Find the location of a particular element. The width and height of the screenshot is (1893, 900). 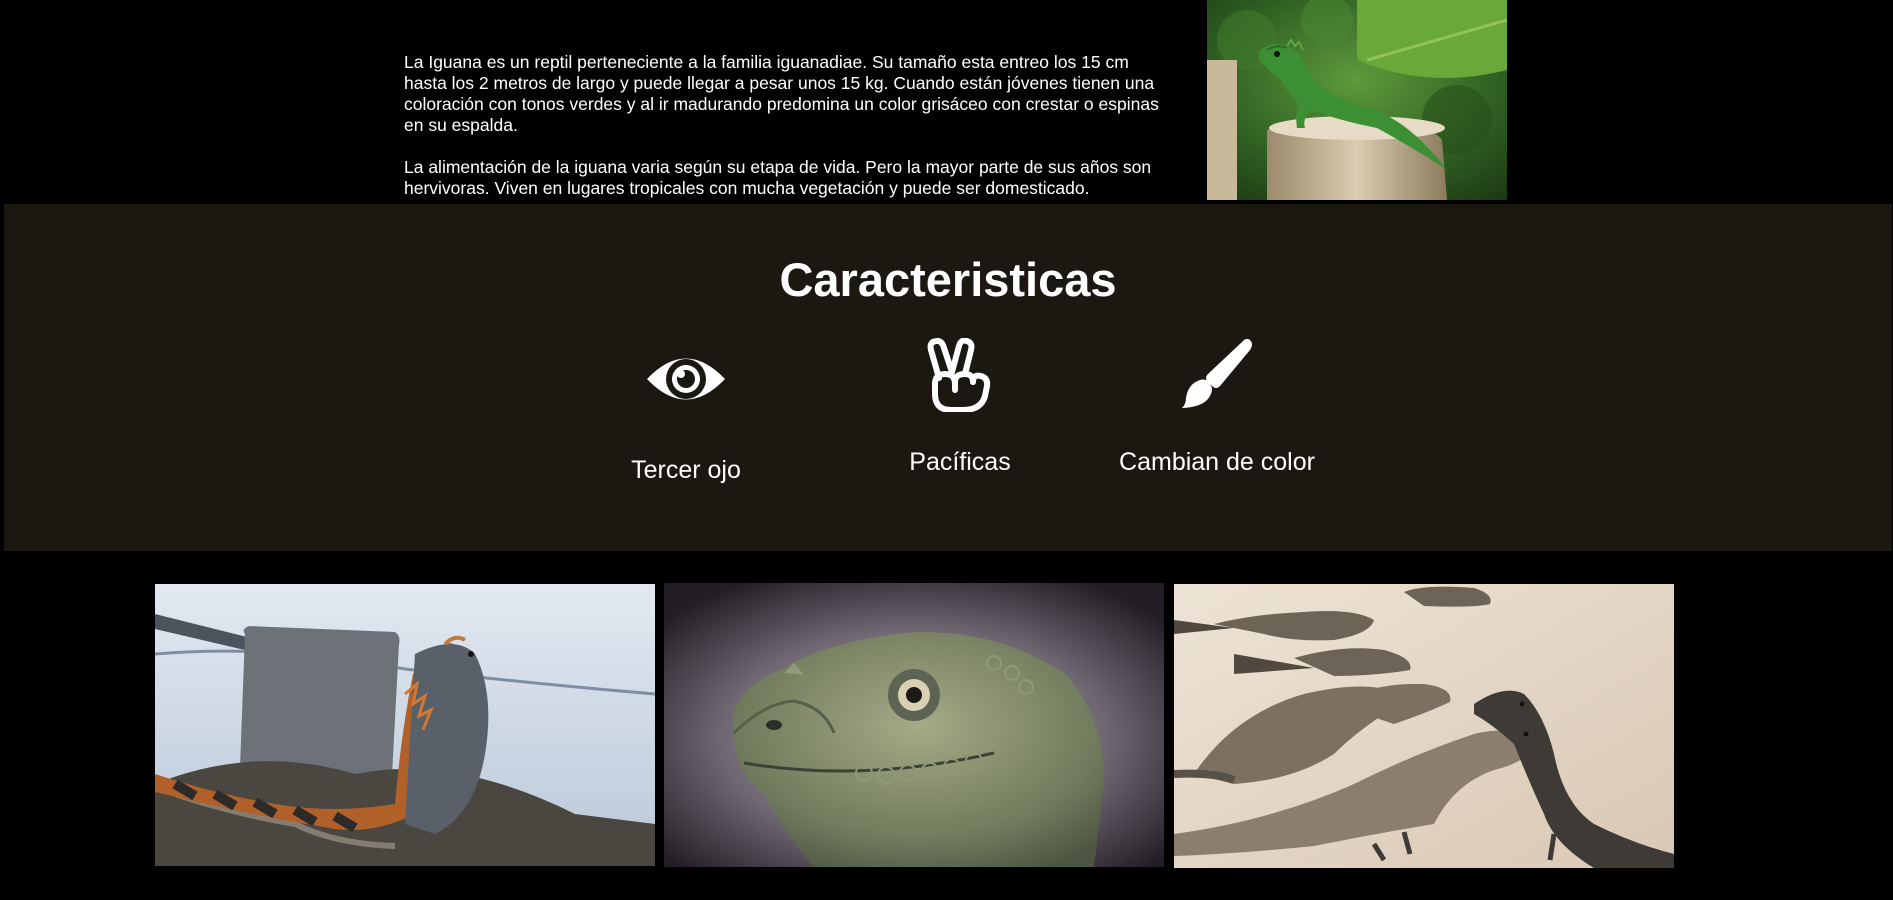

feature-third-eye: Tercer ojo is located at coordinates (686, 411).